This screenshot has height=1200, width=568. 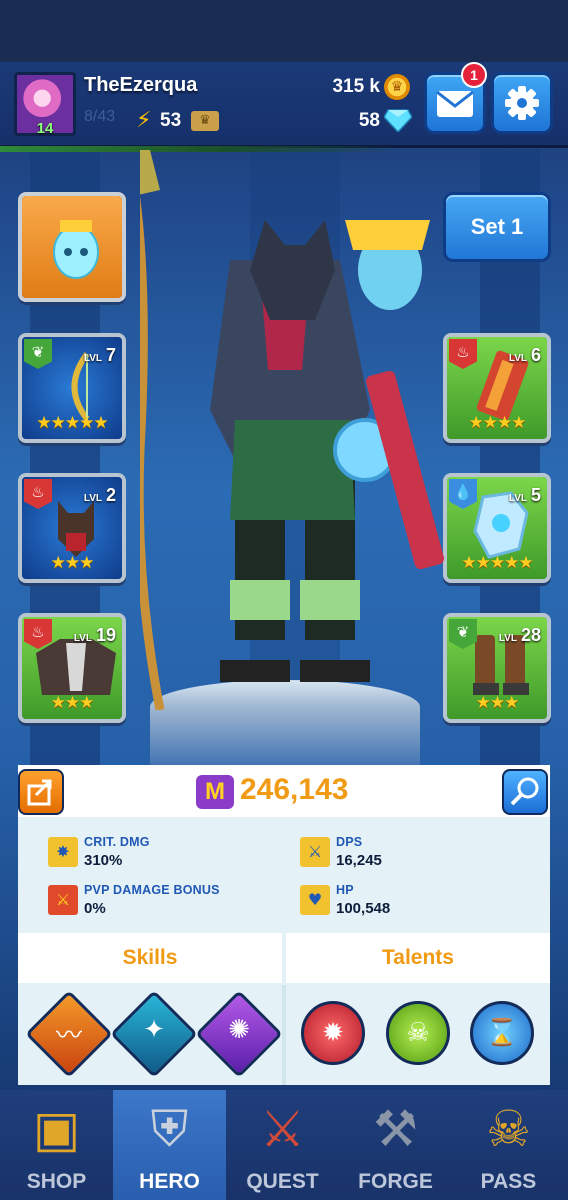 I want to click on player-name: TheEzerqua, so click(x=141, y=85).